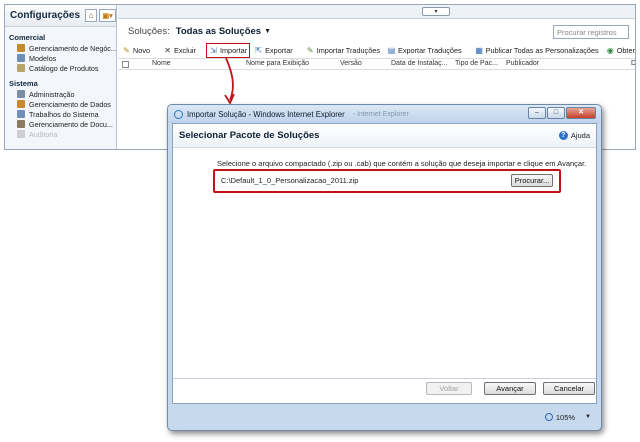 The width and height of the screenshot is (640, 442). What do you see at coordinates (178, 114) in the screenshot?
I see `internet-explorer-icon` at bounding box center [178, 114].